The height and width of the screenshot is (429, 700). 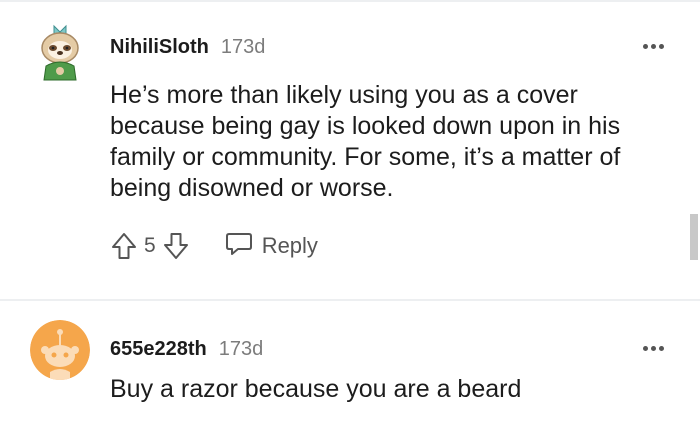 I want to click on downvote-icon, so click(x=176, y=246).